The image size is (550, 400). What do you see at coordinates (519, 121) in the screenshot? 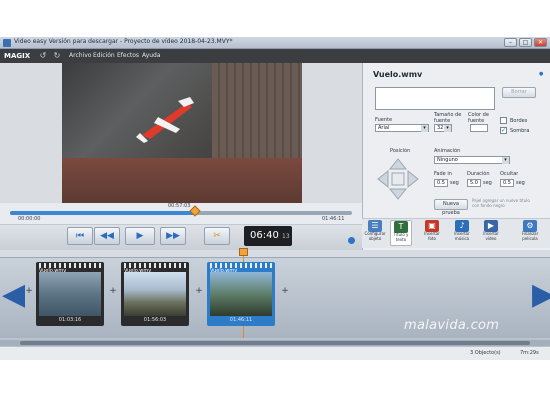
I see `borders-label: Bordes` at bounding box center [519, 121].